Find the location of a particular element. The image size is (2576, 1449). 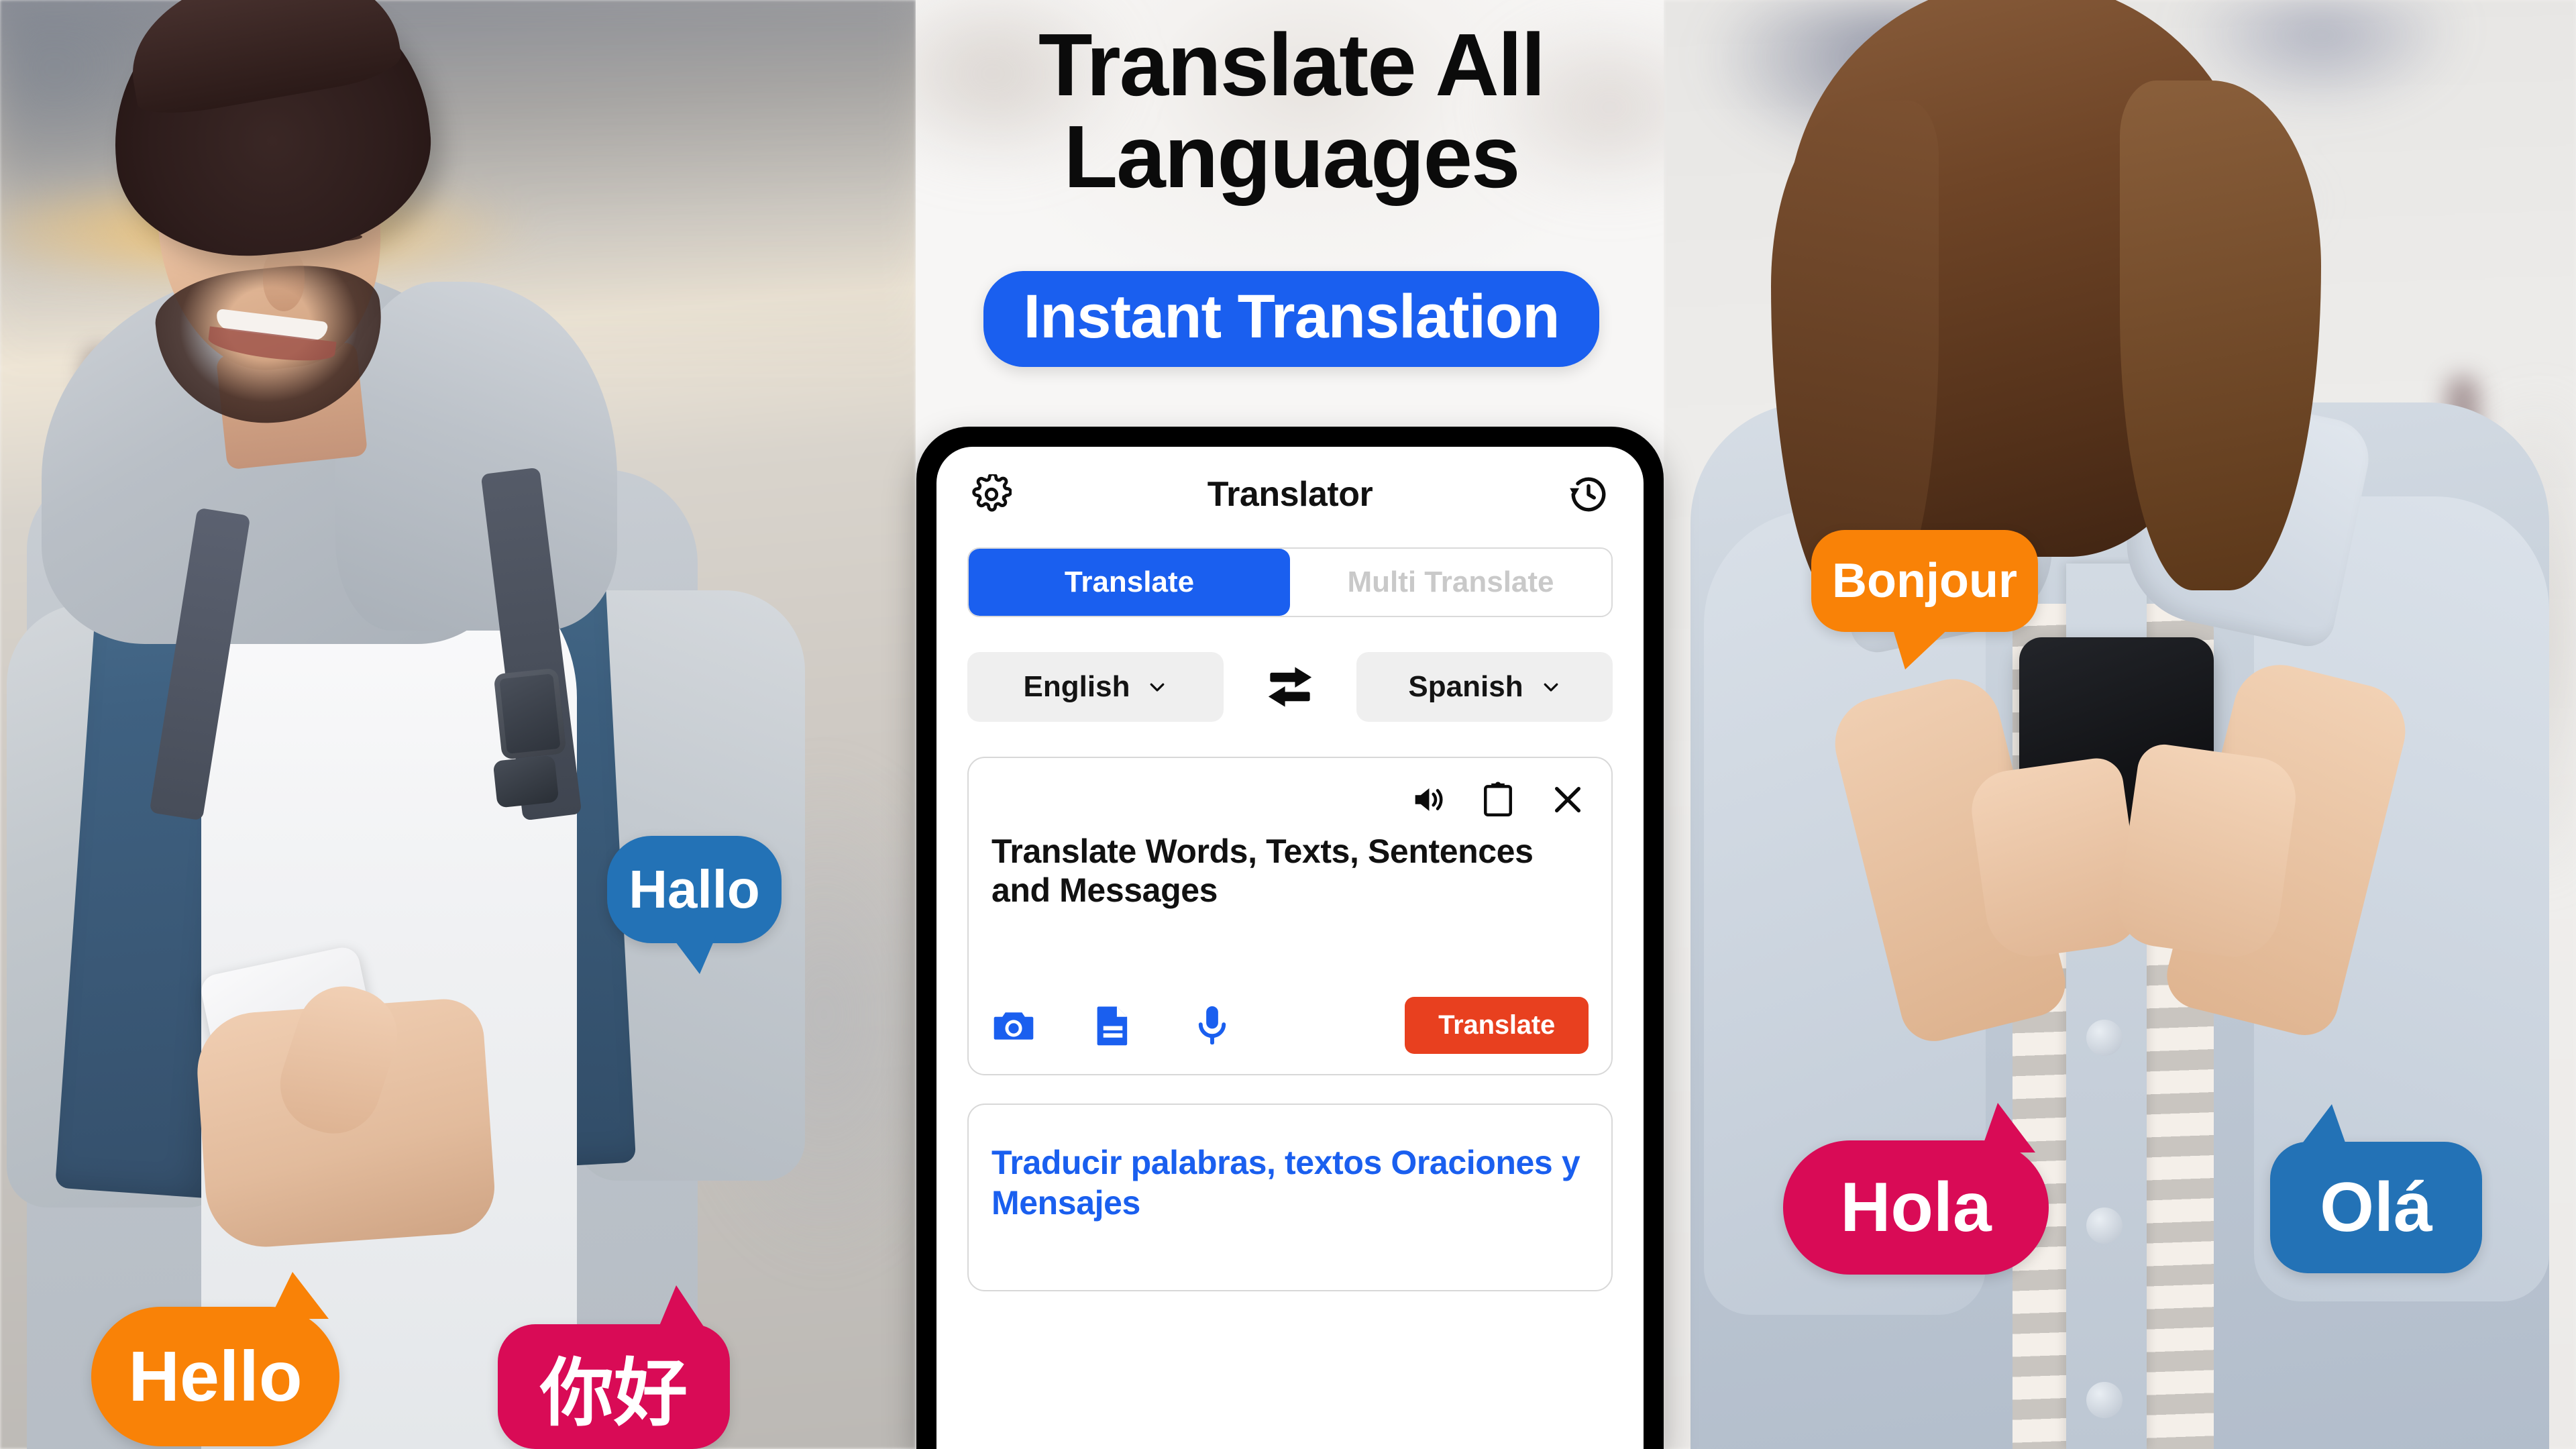

page-title-line-2: Languages is located at coordinates (1292, 157).